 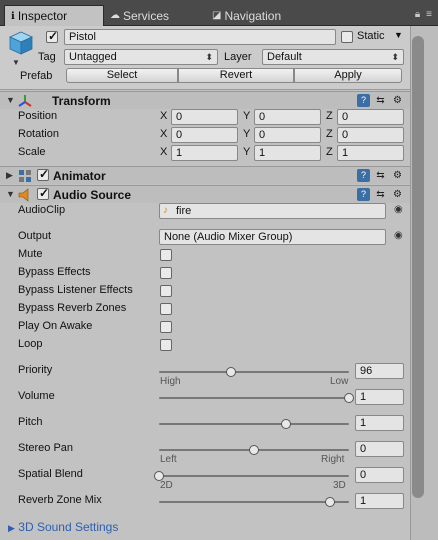 What do you see at coordinates (272, 211) in the screenshot?
I see `audioclip-field: ♪ fire` at bounding box center [272, 211].